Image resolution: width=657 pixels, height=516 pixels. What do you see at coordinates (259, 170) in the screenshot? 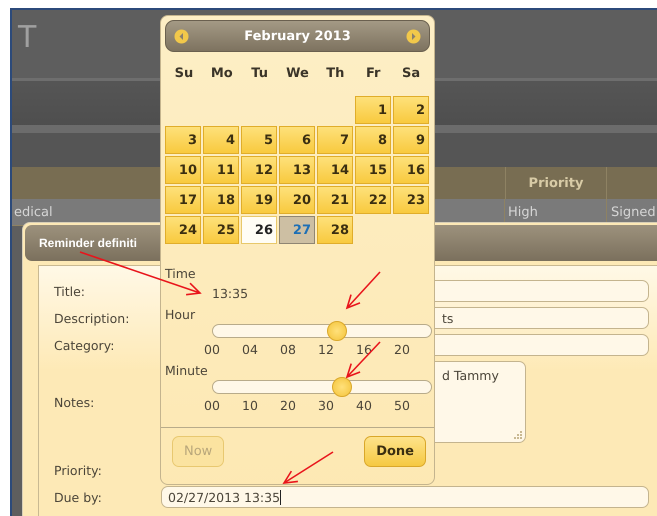
I see `day-cell: 12` at bounding box center [259, 170].